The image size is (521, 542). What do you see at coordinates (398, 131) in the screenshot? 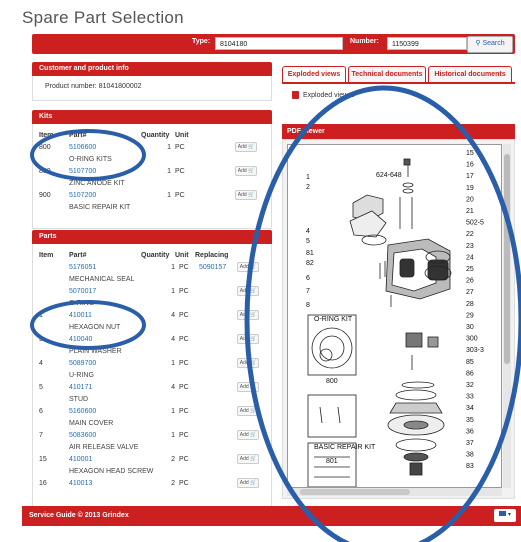
I see `pdf-viewer-header: PDF viewer` at bounding box center [398, 131].